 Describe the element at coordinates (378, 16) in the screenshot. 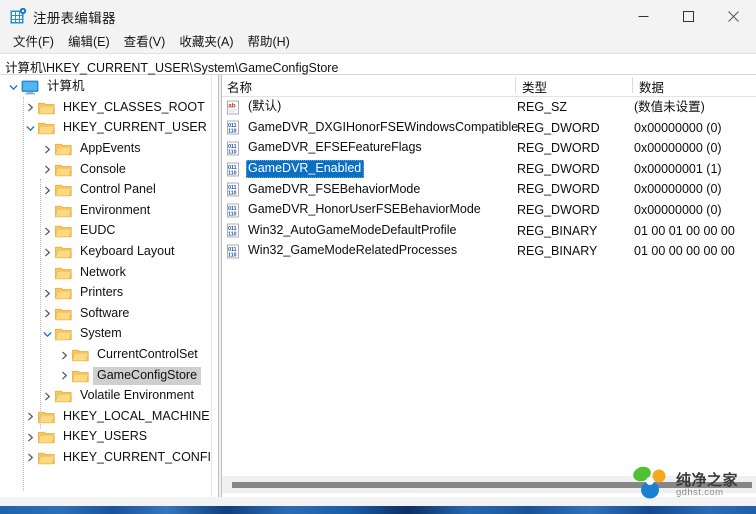

I see `title-bar: 注册表编辑器` at that location.